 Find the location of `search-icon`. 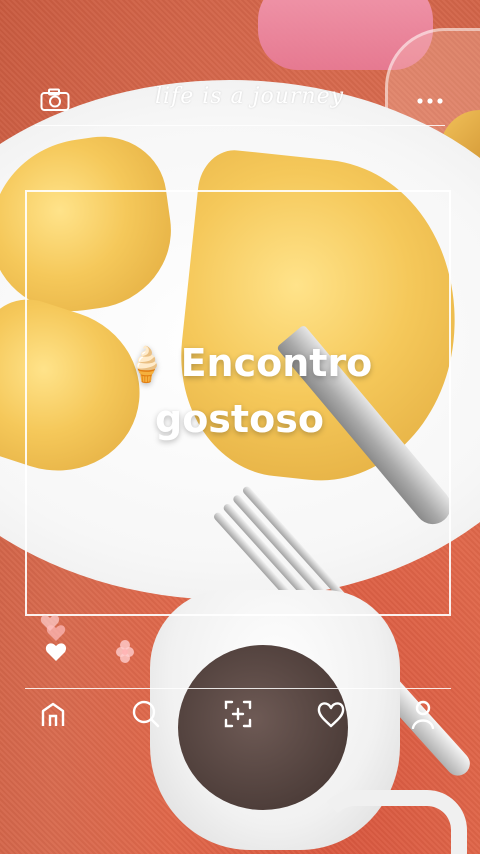

search-icon is located at coordinates (145, 714).